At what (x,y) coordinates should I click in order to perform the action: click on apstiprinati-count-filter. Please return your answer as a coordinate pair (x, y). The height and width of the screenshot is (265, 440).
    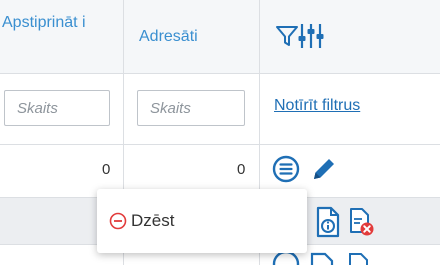
    Looking at the image, I should click on (57, 108).